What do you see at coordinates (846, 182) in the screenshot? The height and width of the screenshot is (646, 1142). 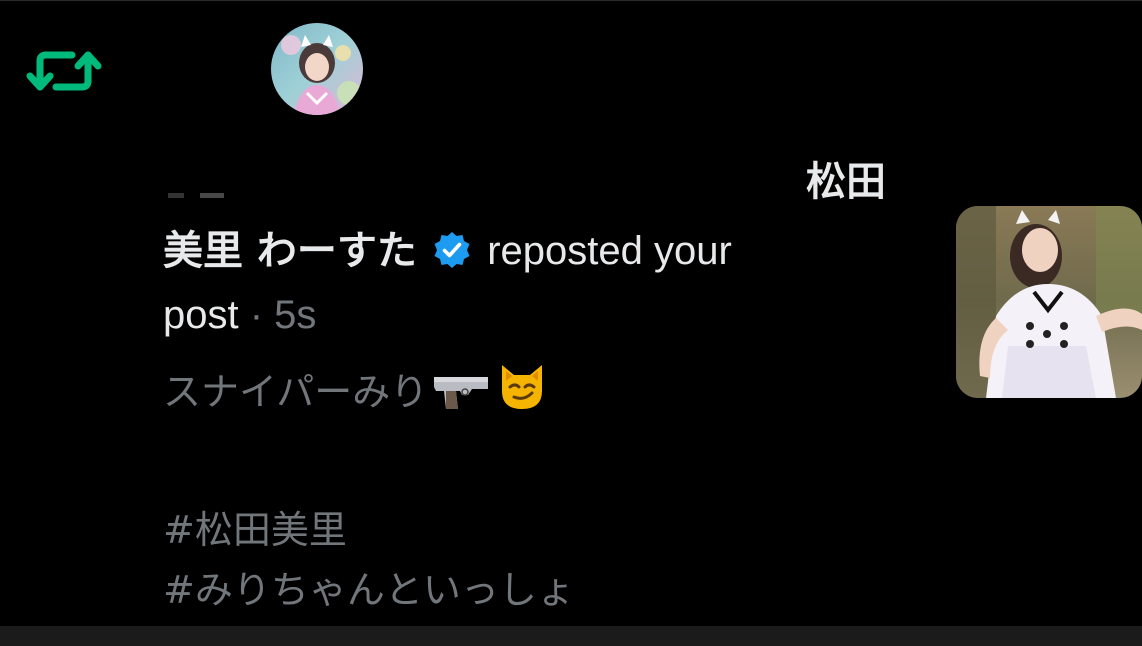 I see `overlay-name: 松田` at bounding box center [846, 182].